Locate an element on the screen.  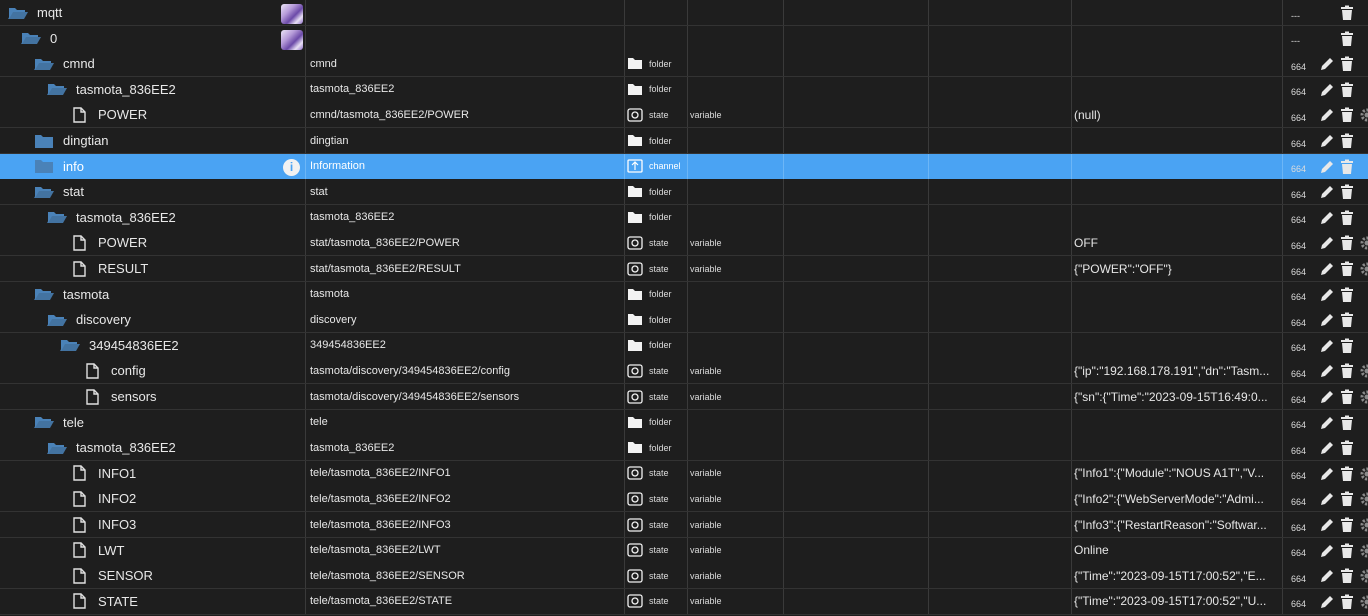
object-name-cell: mqtt is located at coordinates (152, 12).